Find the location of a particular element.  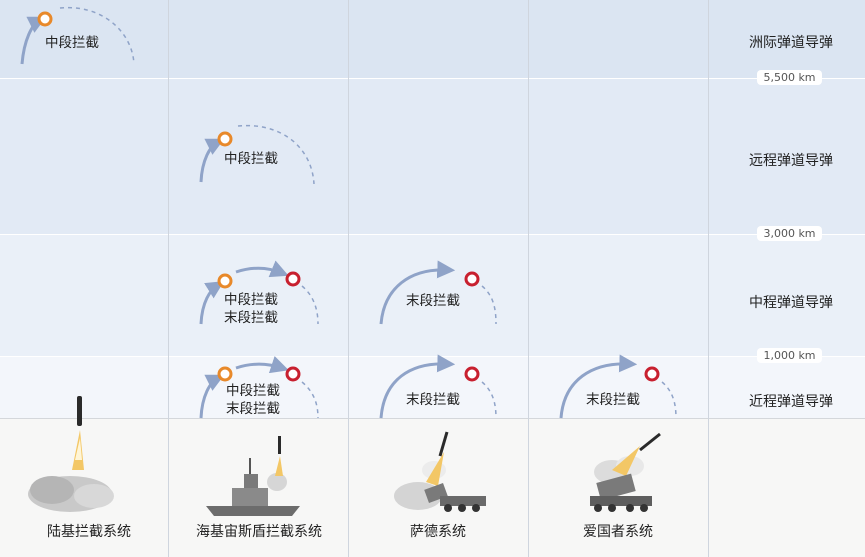

system-label-land: 陆基拦截系统 is located at coordinates (89, 532).